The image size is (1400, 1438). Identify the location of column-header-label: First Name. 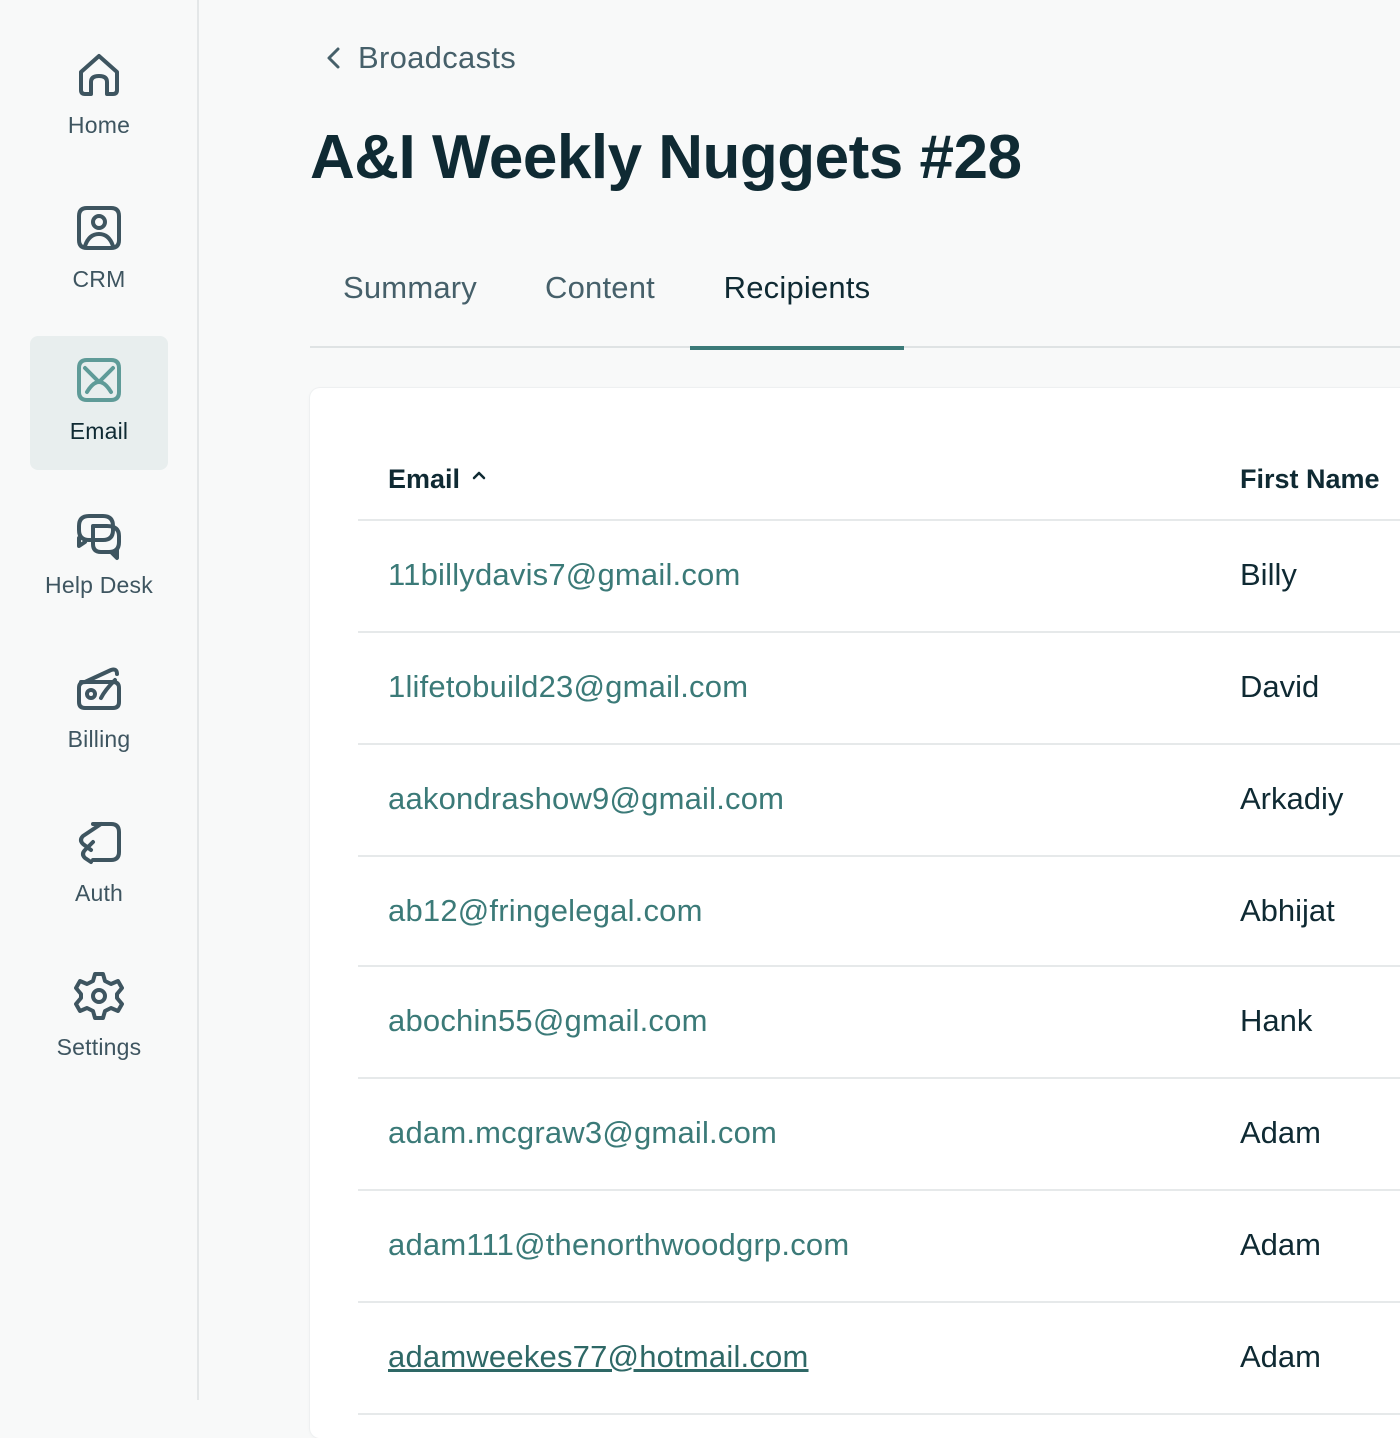
(1310, 479).